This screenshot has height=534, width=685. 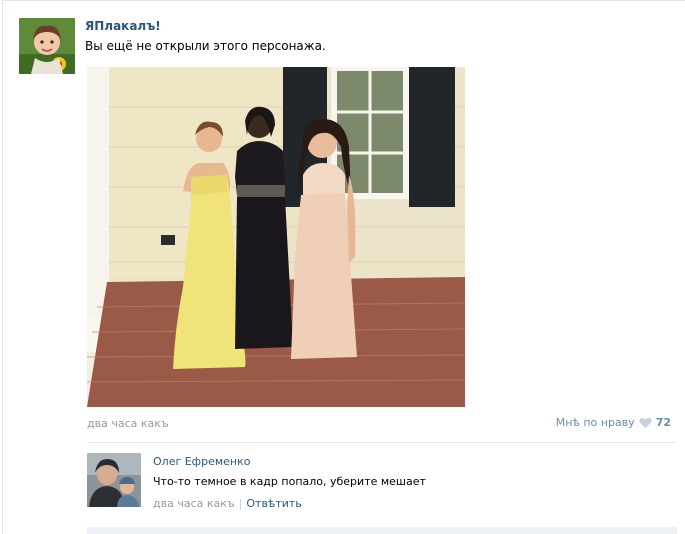 I want to click on comments-divider, so click(x=382, y=442).